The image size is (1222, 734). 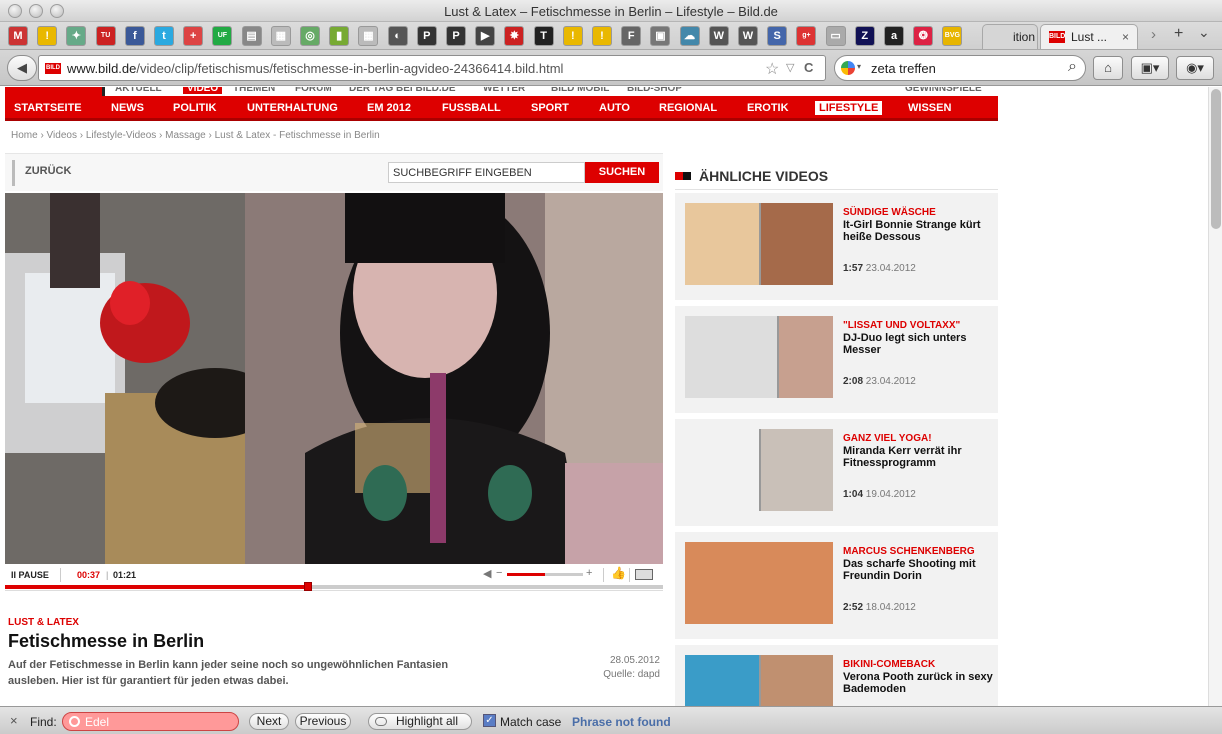 What do you see at coordinates (901, 325) in the screenshot?
I see `video-kicker: "LISSAT UND VOLTAXX"` at bounding box center [901, 325].